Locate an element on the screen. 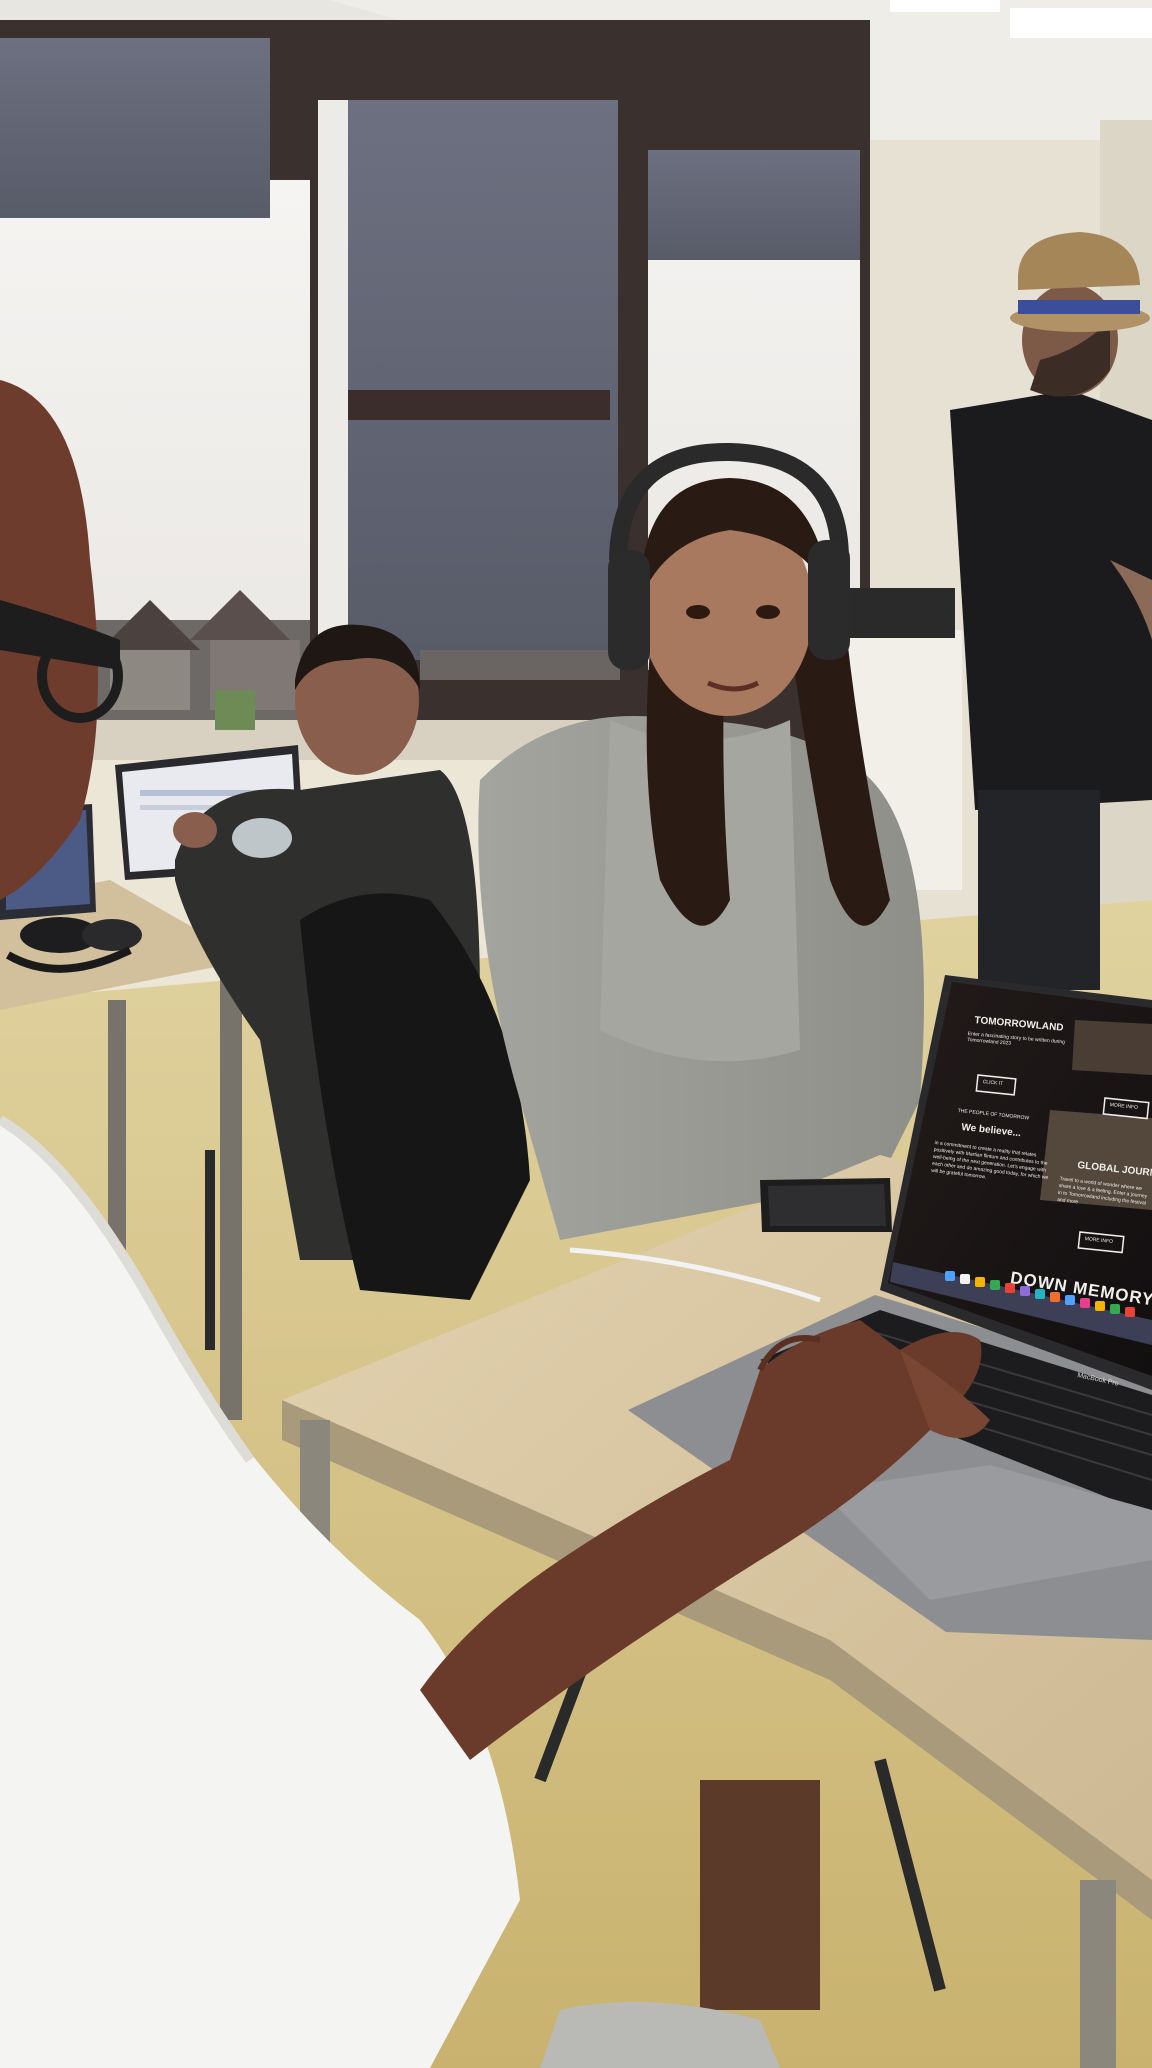 This screenshot has height=2068, width=1152. printer is located at coordinates (900, 613).